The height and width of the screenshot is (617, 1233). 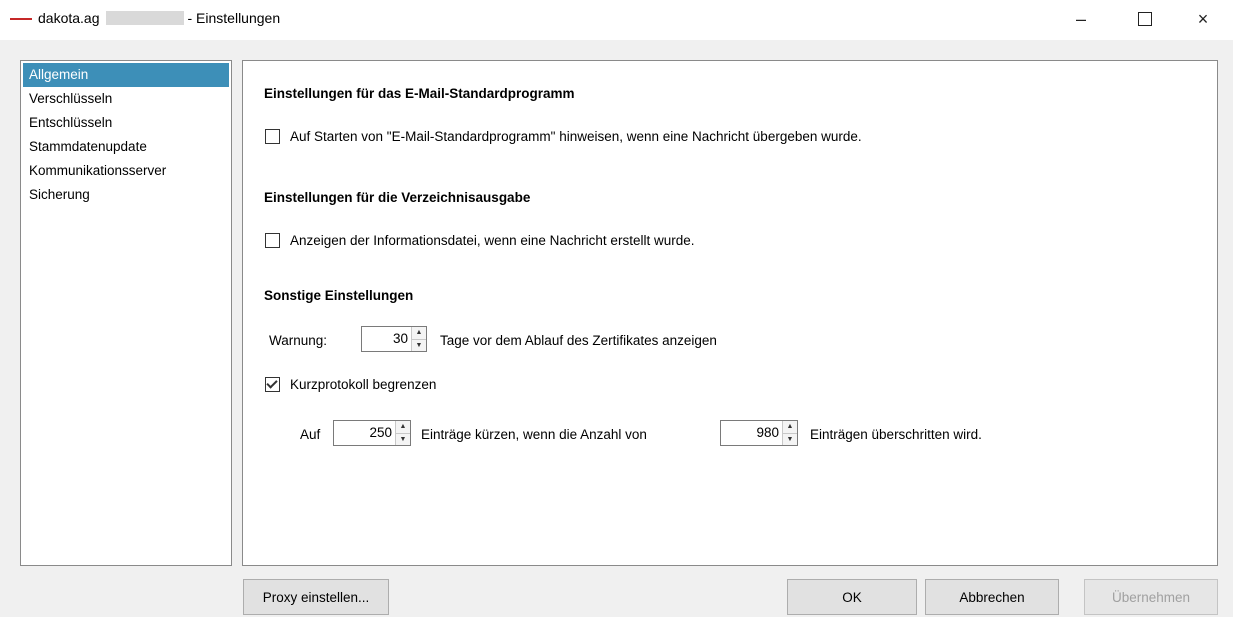 I want to click on warning-label: Warnung:, so click(x=298, y=340).